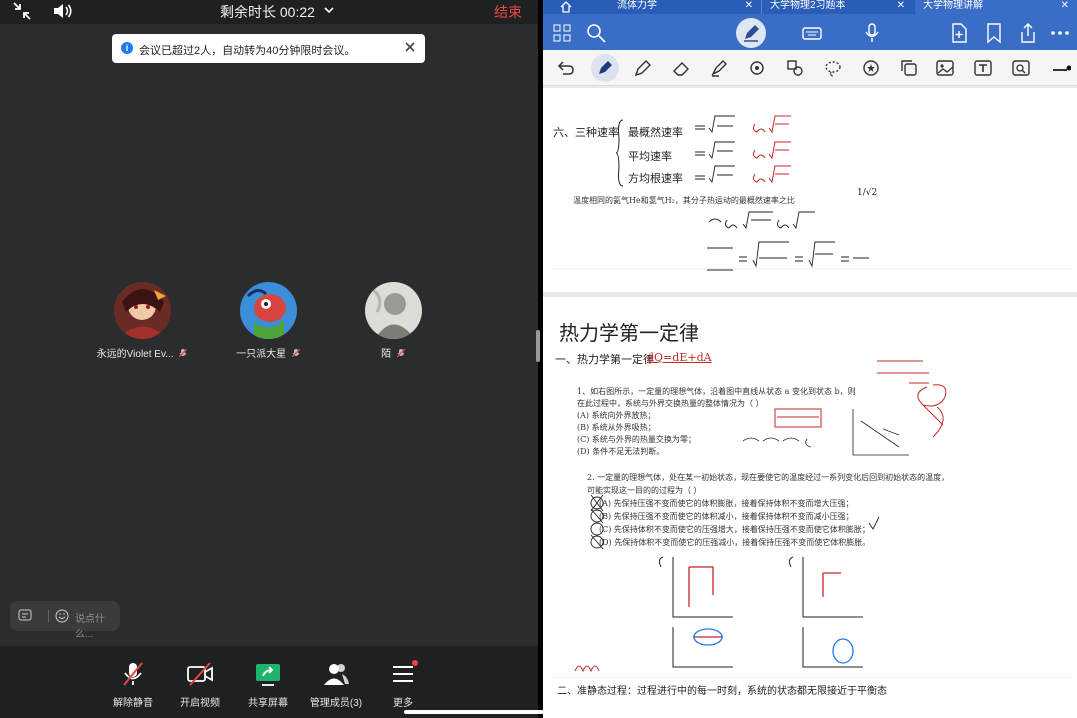 This screenshot has height=718, width=1077. Describe the element at coordinates (621, 451) in the screenshot. I see `option-line: (D) 条件不足无法判断。` at that location.